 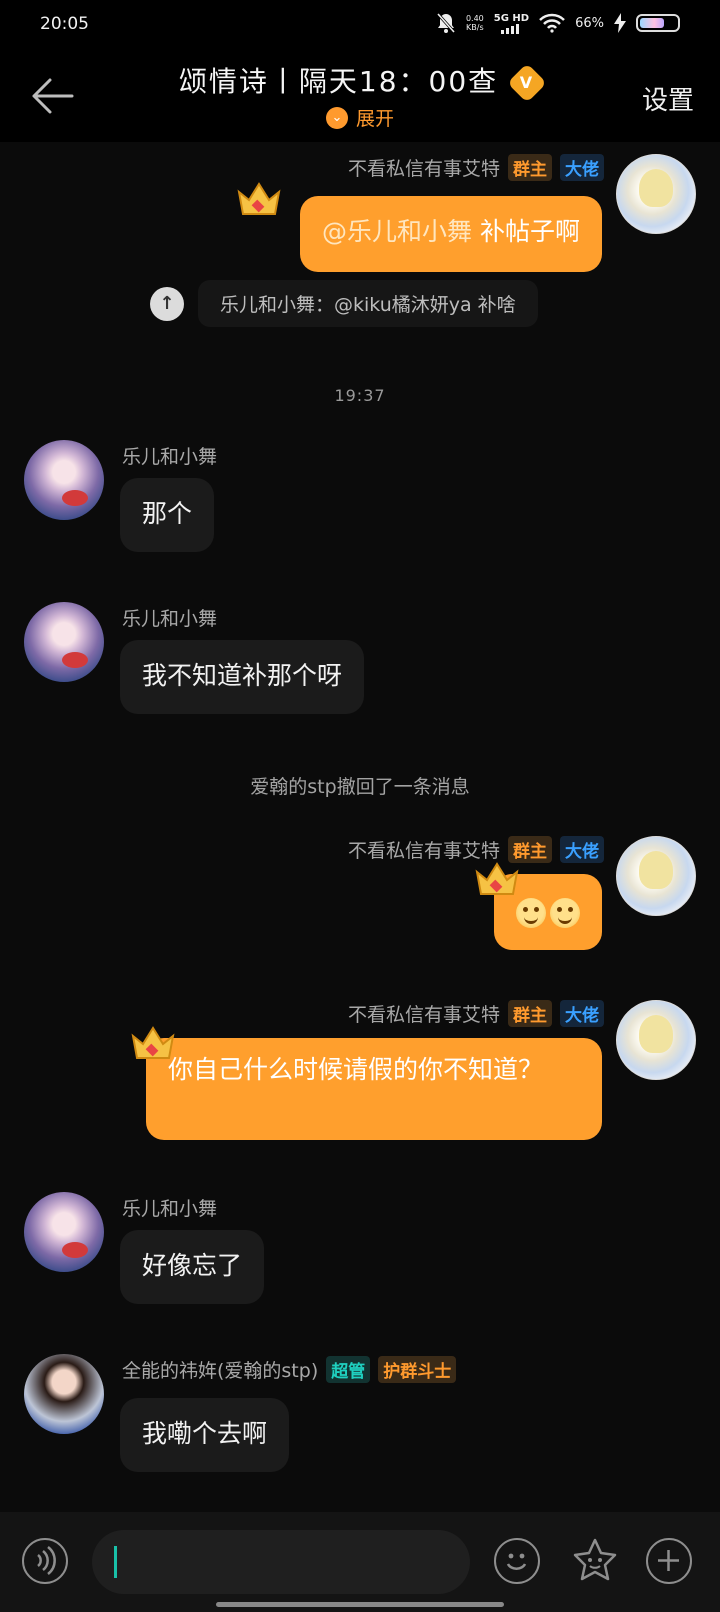 I want to click on message-bubble: 你自己什么时候请假的你不知道？, so click(x=374, y=1089).